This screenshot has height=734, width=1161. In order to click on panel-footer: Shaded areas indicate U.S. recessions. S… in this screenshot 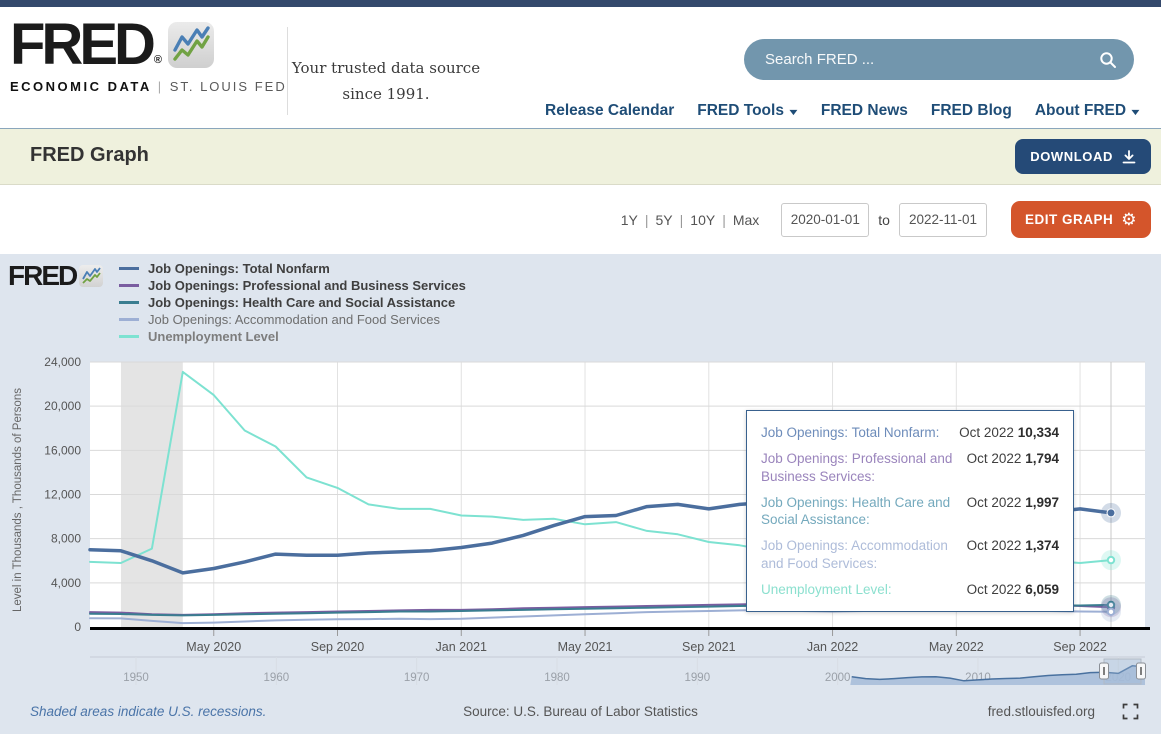, I will do `click(580, 714)`.